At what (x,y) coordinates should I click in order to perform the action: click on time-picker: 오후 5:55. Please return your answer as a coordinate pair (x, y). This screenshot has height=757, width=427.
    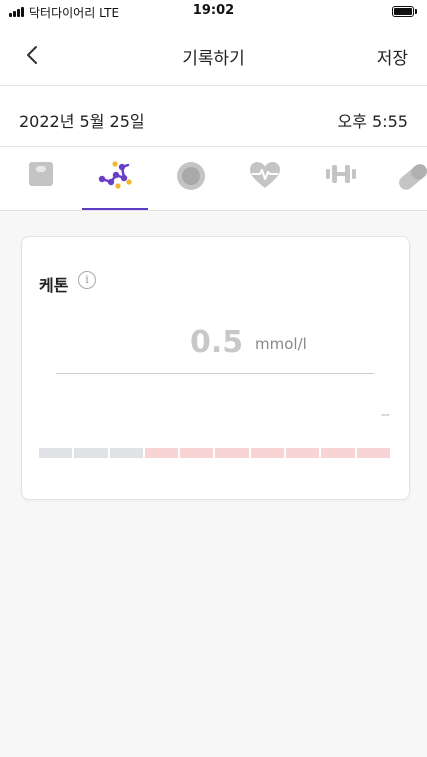
    Looking at the image, I should click on (373, 120).